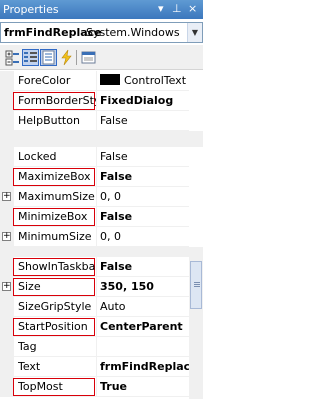 The height and width of the screenshot is (399, 320). I want to click on property-row: Tag, so click(94, 347).